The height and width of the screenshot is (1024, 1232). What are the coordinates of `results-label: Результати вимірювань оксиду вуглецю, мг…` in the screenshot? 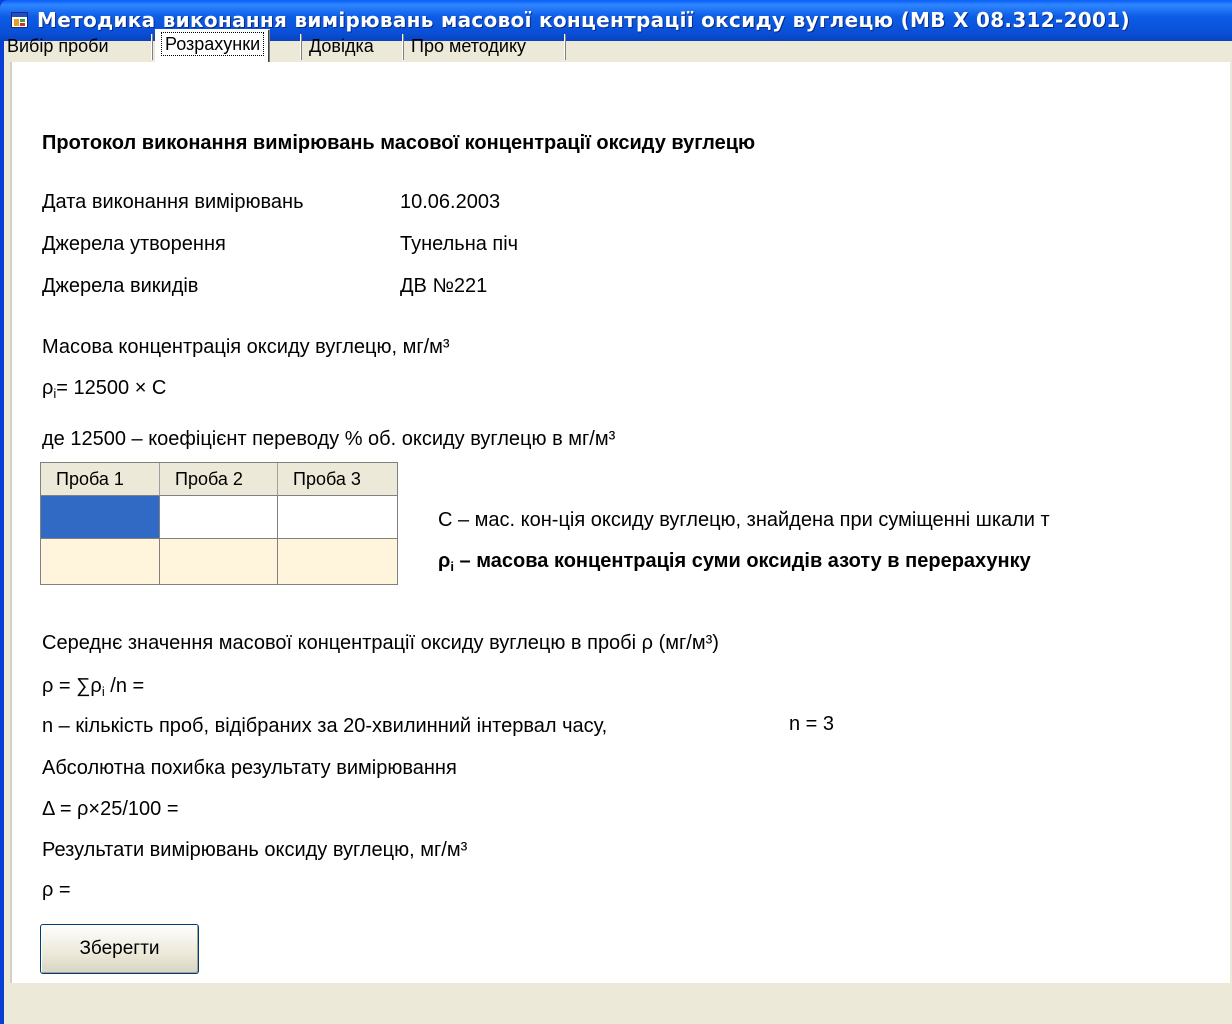 It's located at (255, 850).